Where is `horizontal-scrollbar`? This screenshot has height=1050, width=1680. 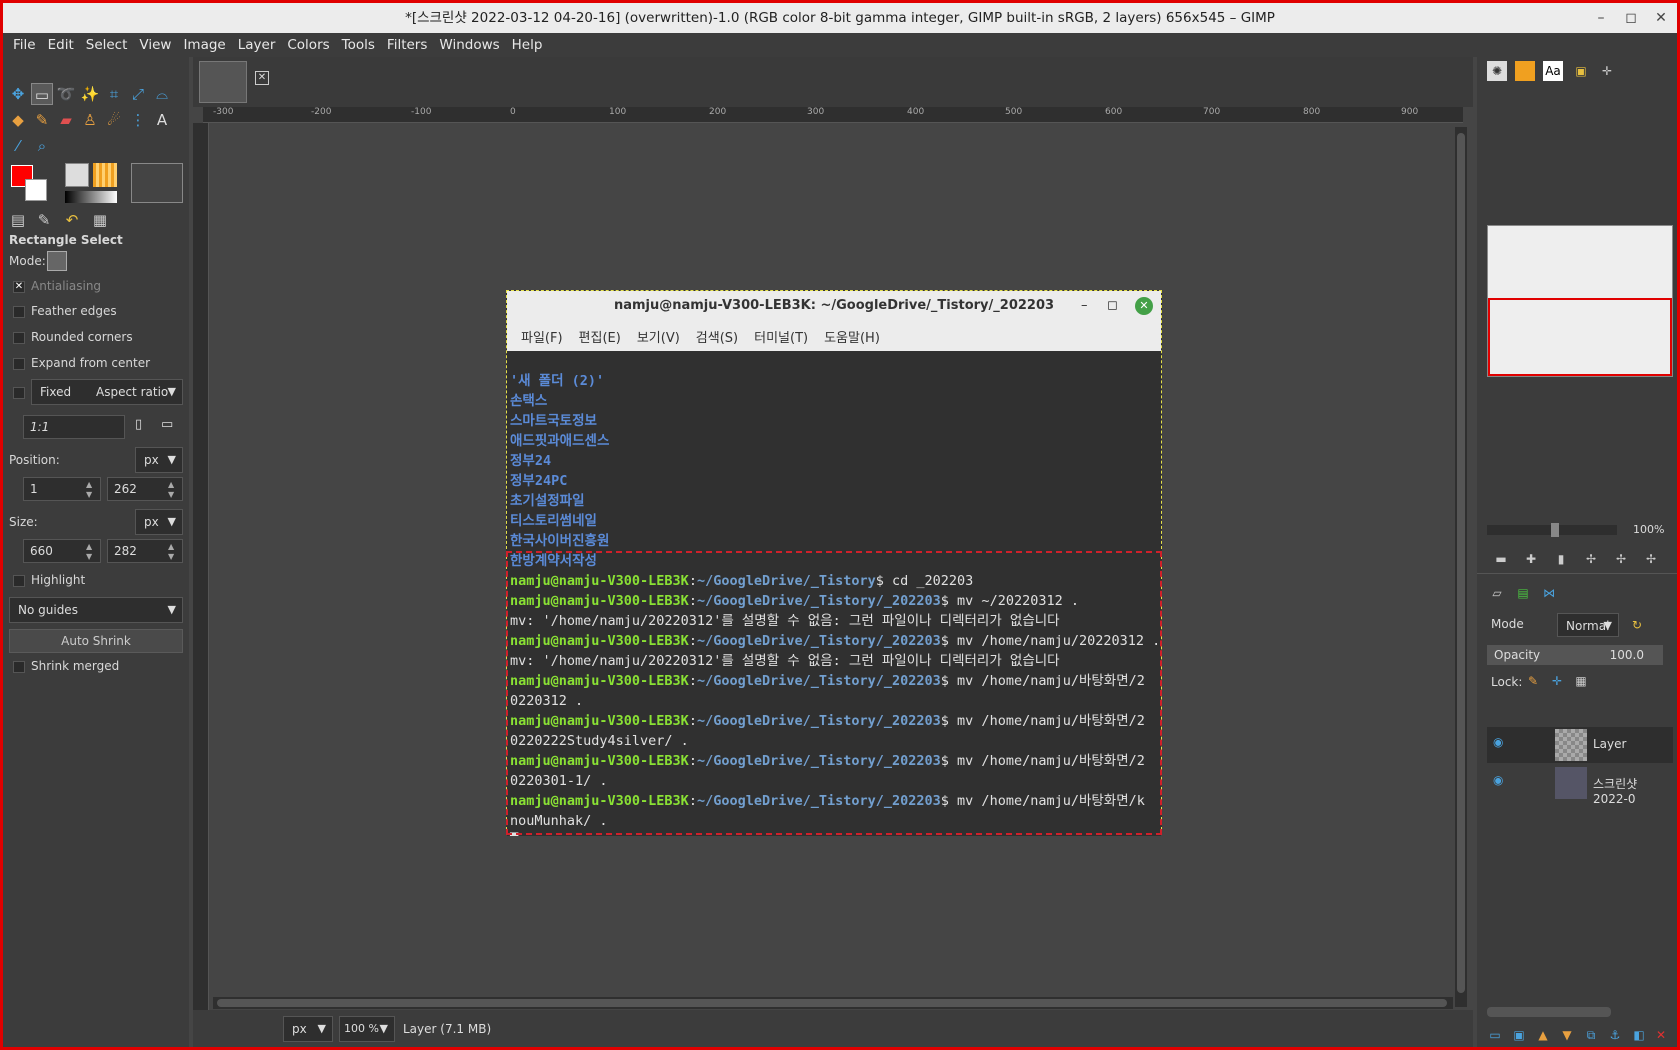
horizontal-scrollbar is located at coordinates (833, 1003).